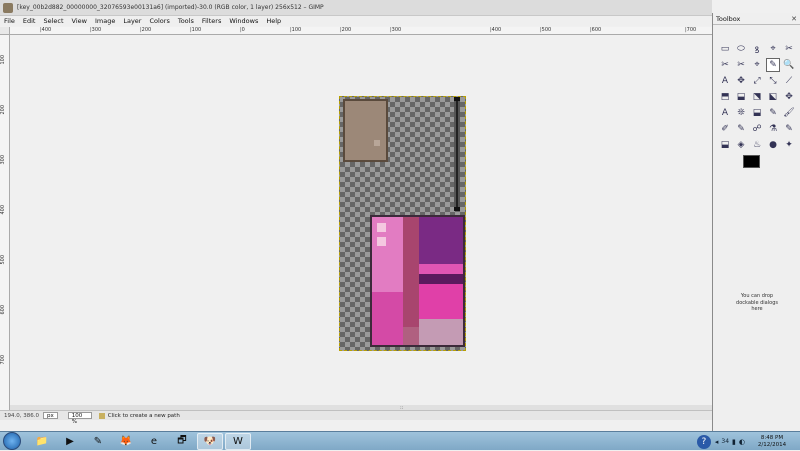 The height and width of the screenshot is (451, 800). I want to click on tool-icon: ♨, so click(757, 145).